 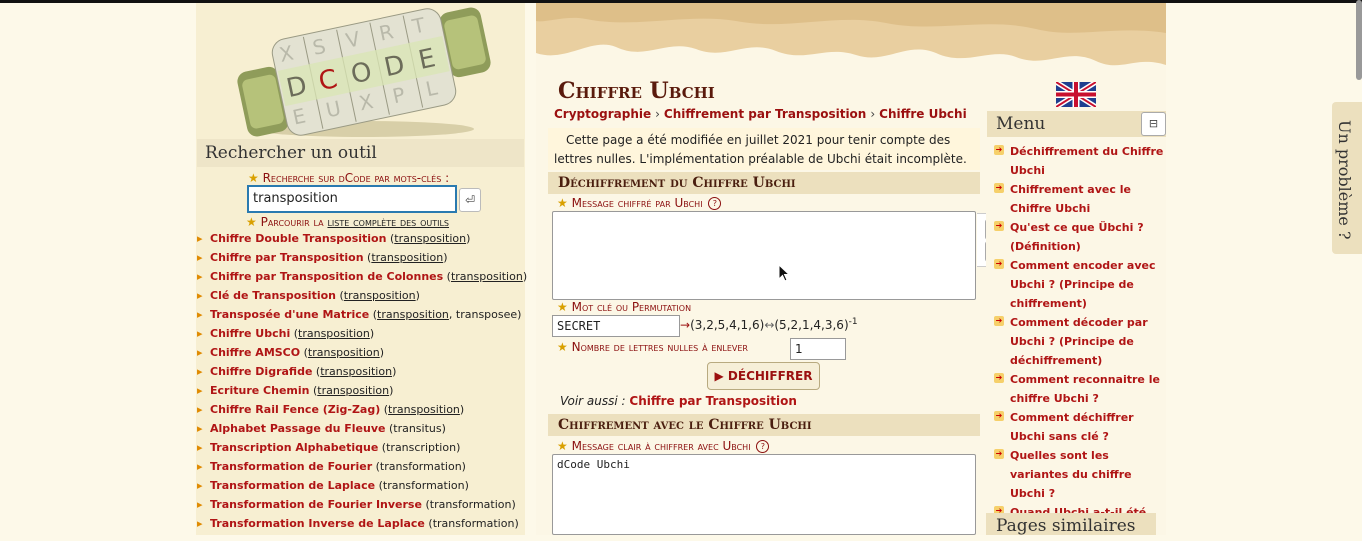 I want to click on list-item: Alphabet Passage du Fleuve (transitus), so click(x=360, y=428).